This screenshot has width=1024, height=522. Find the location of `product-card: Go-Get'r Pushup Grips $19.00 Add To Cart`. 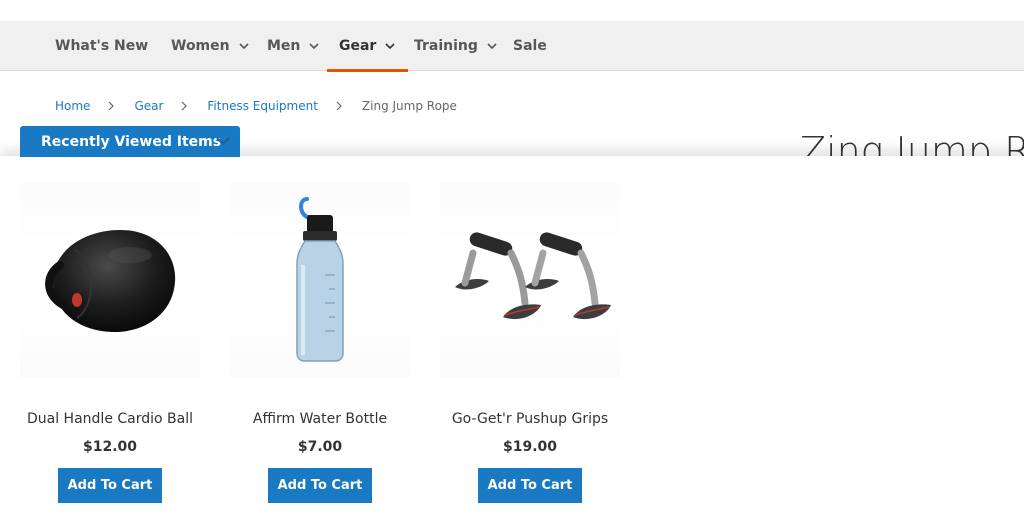

product-card: Go-Get'r Pushup Grips $19.00 Add To Cart is located at coordinates (530, 343).